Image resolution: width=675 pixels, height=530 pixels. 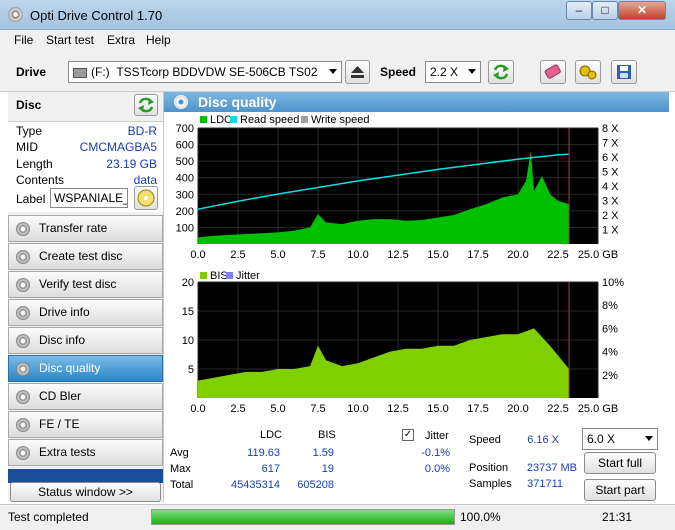 What do you see at coordinates (146, 198) in the screenshot?
I see `label-disc-button` at bounding box center [146, 198].